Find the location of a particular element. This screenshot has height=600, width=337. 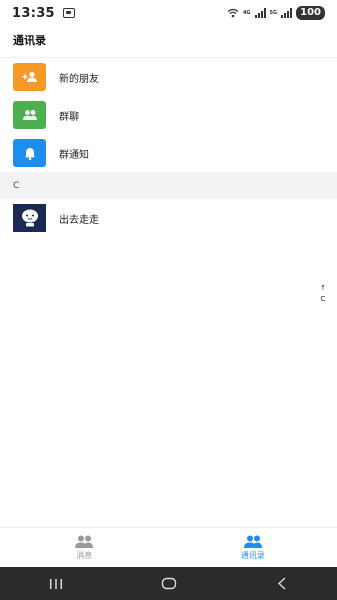

menu-item-group-chats: 群聊 is located at coordinates (168, 115).